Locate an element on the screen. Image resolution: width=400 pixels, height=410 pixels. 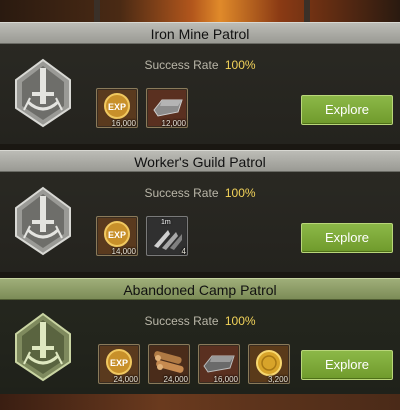
reward-amount: 12,000 is located at coordinates (173, 123).